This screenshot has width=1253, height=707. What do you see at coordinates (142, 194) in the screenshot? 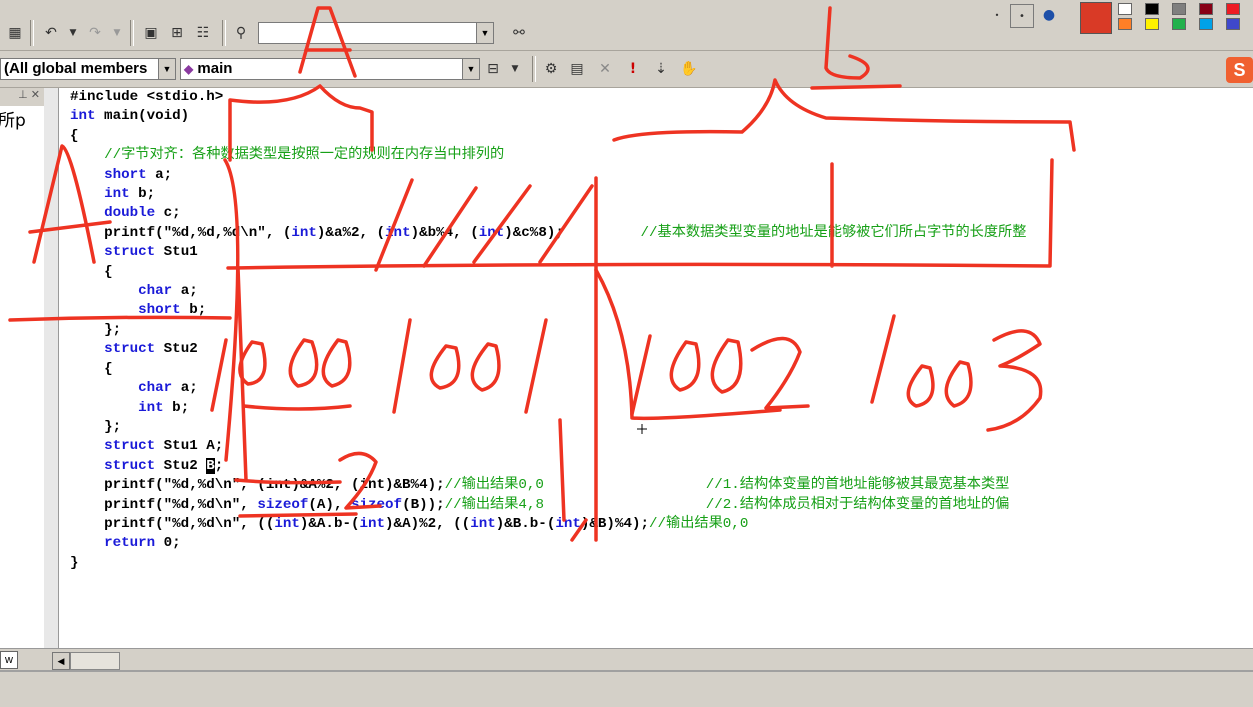
I see `code-text: b;` at bounding box center [142, 194].